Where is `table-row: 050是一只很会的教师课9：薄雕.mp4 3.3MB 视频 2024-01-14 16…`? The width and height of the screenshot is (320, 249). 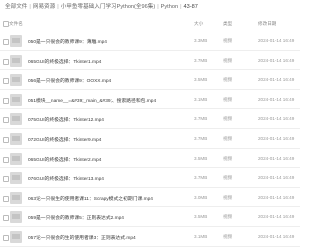 table-row: 050是一只很会的教师课9：薄雕.mp4 3.3MB 视频 2024-01-14 16… is located at coordinates (150, 40).